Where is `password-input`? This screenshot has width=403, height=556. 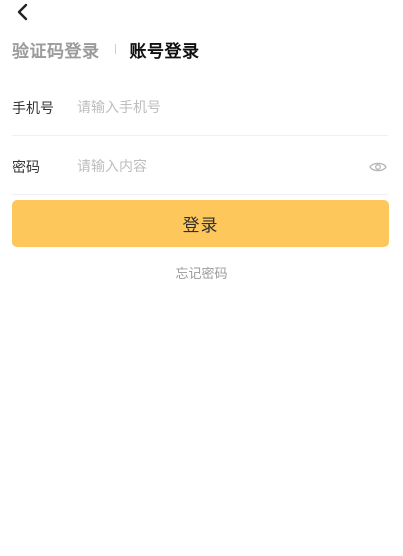 password-input is located at coordinates (218, 167).